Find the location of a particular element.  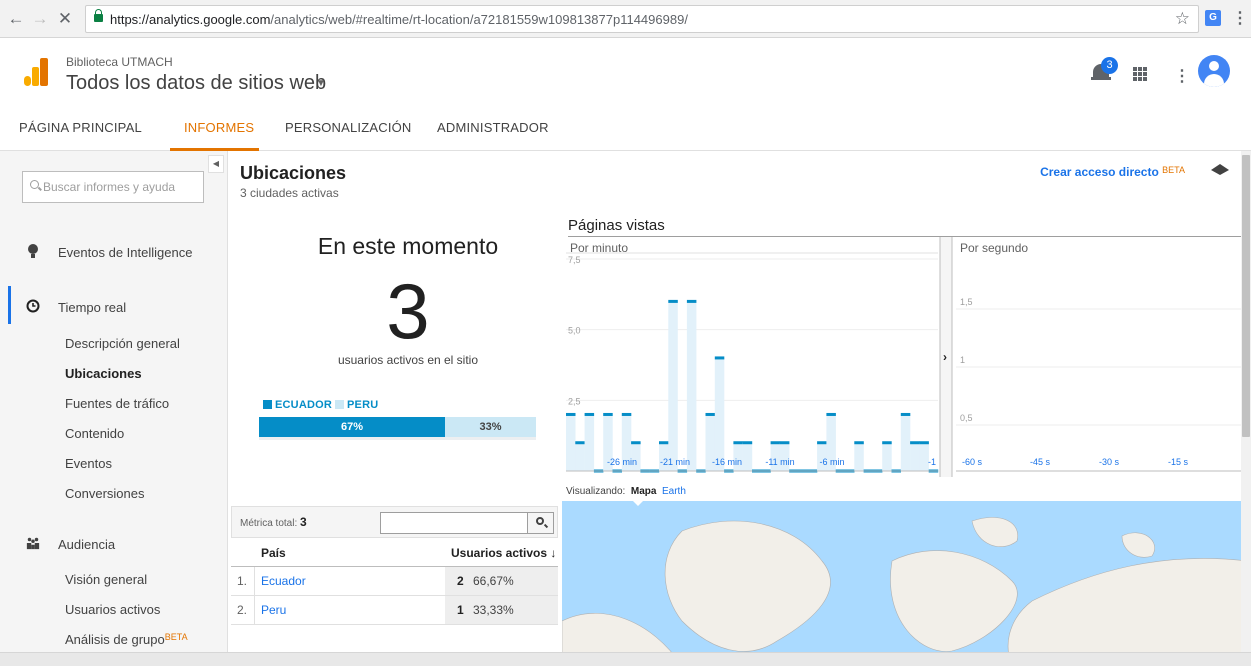

view-earth-tab: Earth is located at coordinates (674, 491).